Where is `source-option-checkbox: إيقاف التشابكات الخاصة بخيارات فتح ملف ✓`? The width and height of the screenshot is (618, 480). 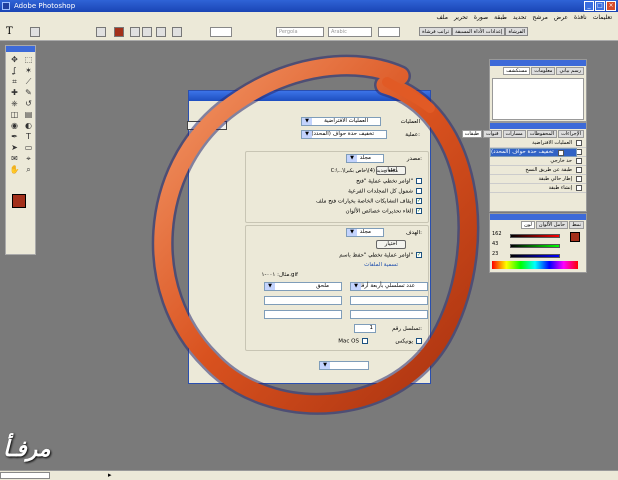
source-option-checkbox: إيقاف التشابكات الخاصة بخيارات فتح ملف ✓ is located at coordinates (369, 201).